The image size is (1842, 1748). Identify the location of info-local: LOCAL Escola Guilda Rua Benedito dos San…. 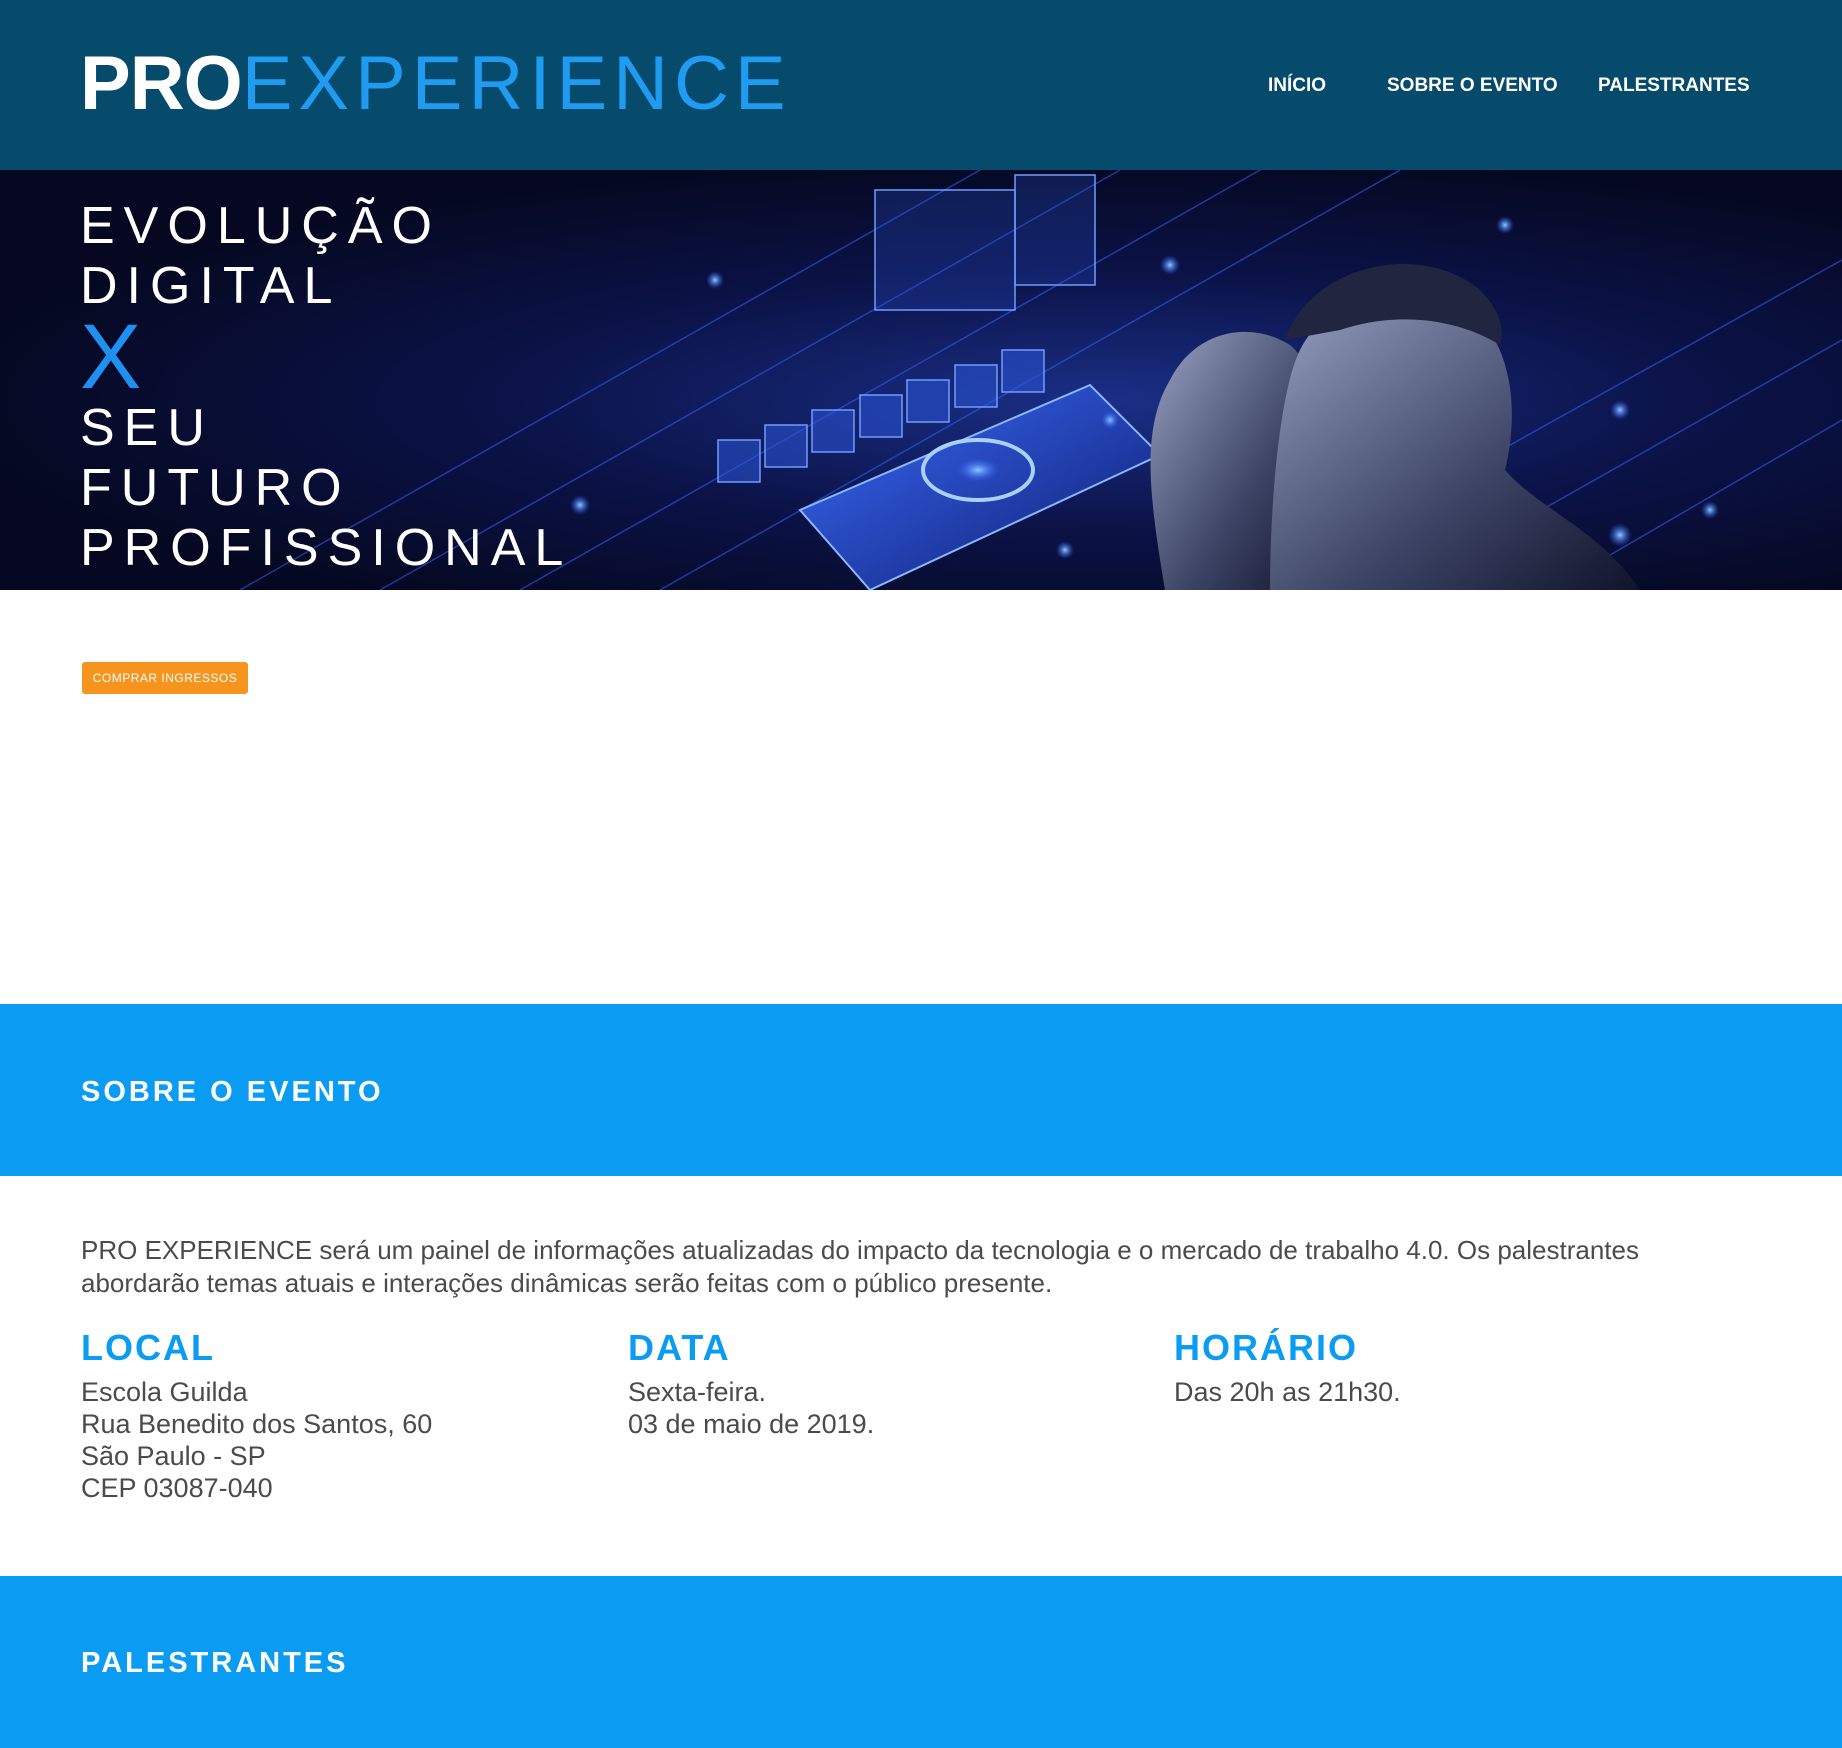
(341, 1415).